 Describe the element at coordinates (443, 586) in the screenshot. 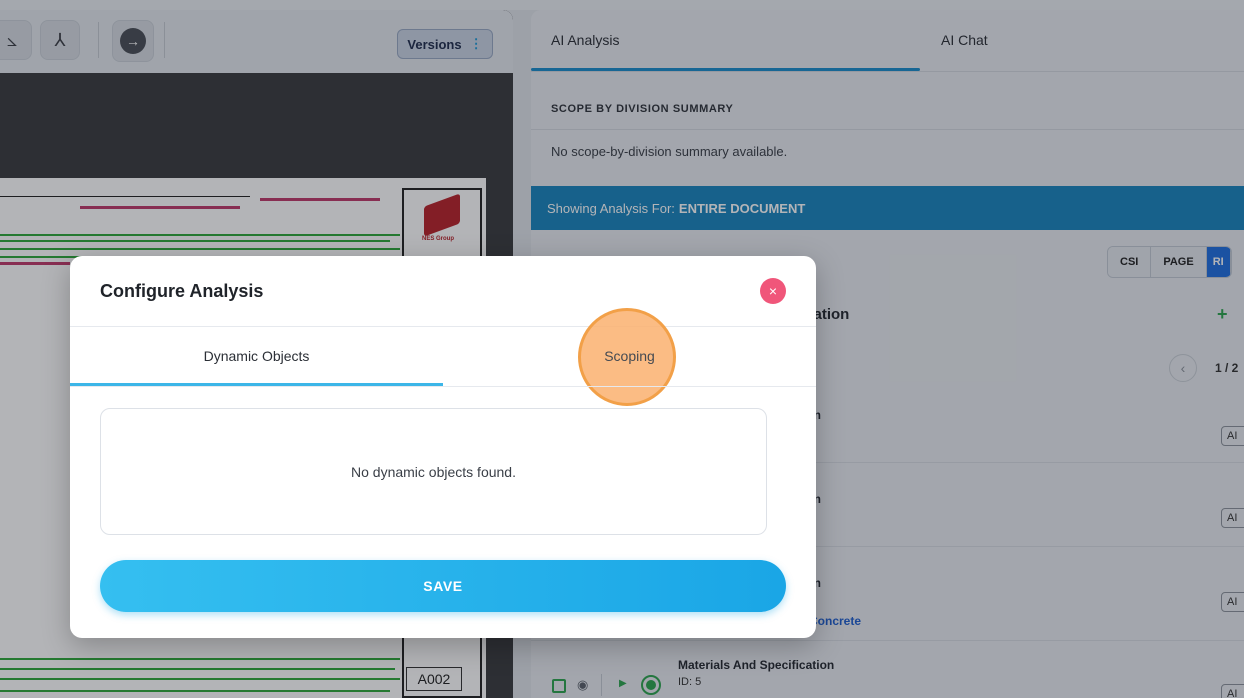

I see `save-button: SAVE` at that location.